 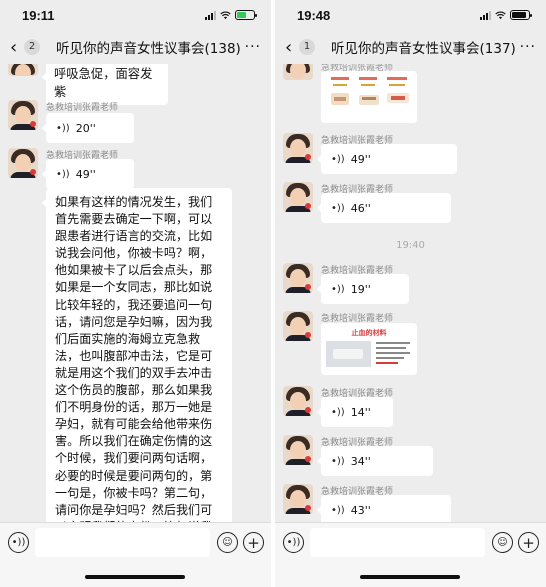 I want to click on status-time: 19:11, so click(x=38, y=15).